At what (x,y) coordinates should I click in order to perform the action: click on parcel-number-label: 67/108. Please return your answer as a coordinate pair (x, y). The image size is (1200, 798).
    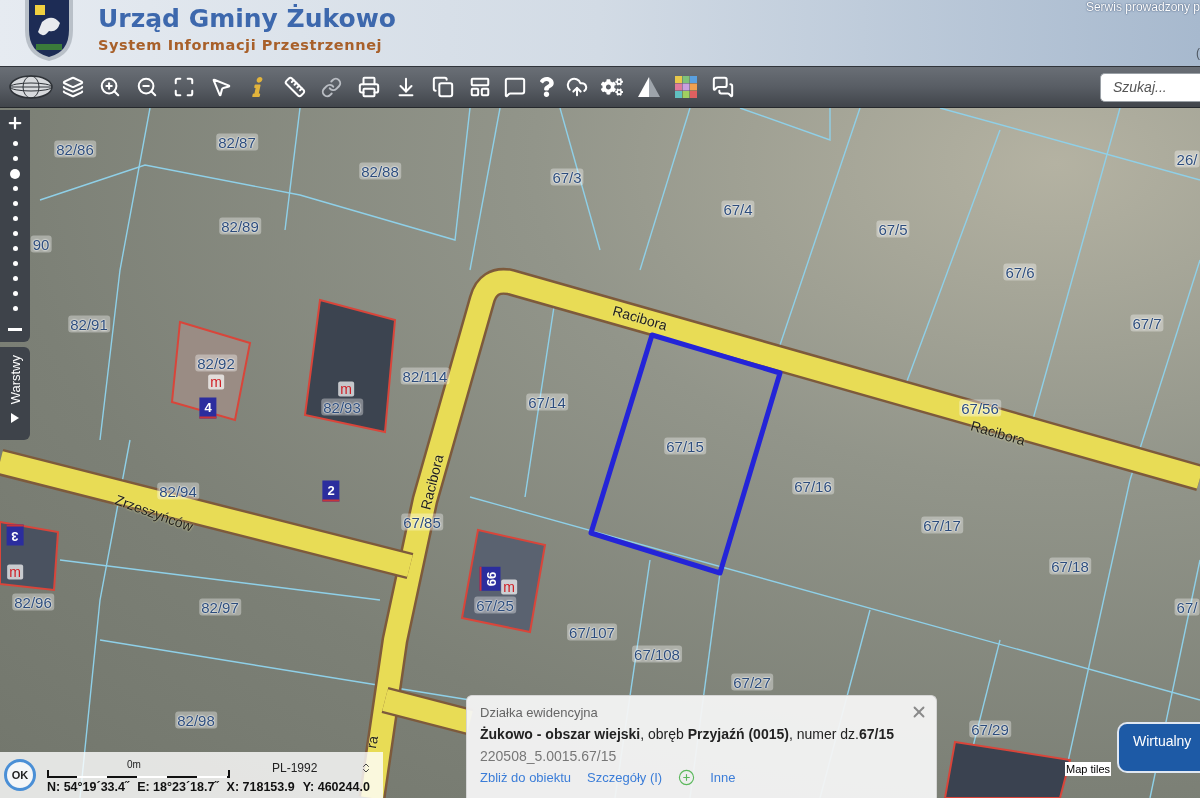
    Looking at the image, I should click on (657, 654).